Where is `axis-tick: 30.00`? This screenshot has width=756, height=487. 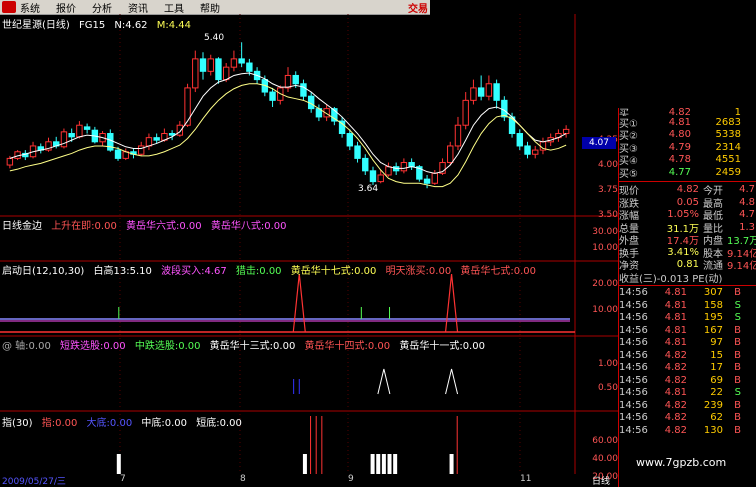
axis-tick: 30.00 is located at coordinates (605, 232).